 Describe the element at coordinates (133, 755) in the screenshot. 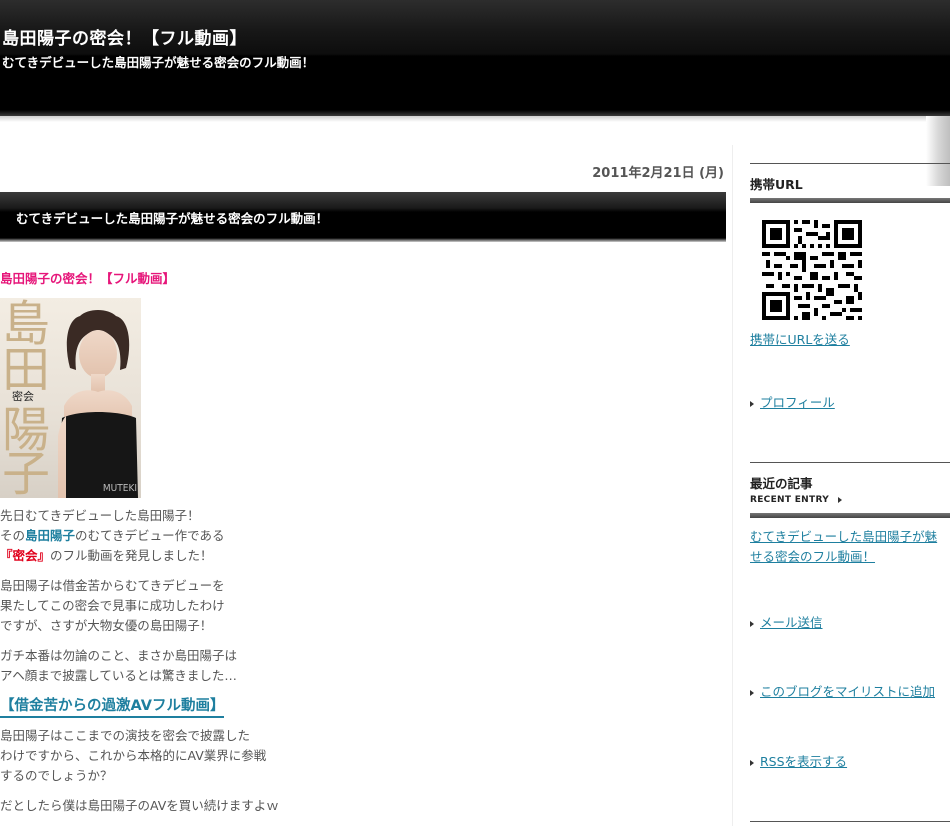

I see `text-line: わけですから、これから本格的にAV業界に参戦` at that location.